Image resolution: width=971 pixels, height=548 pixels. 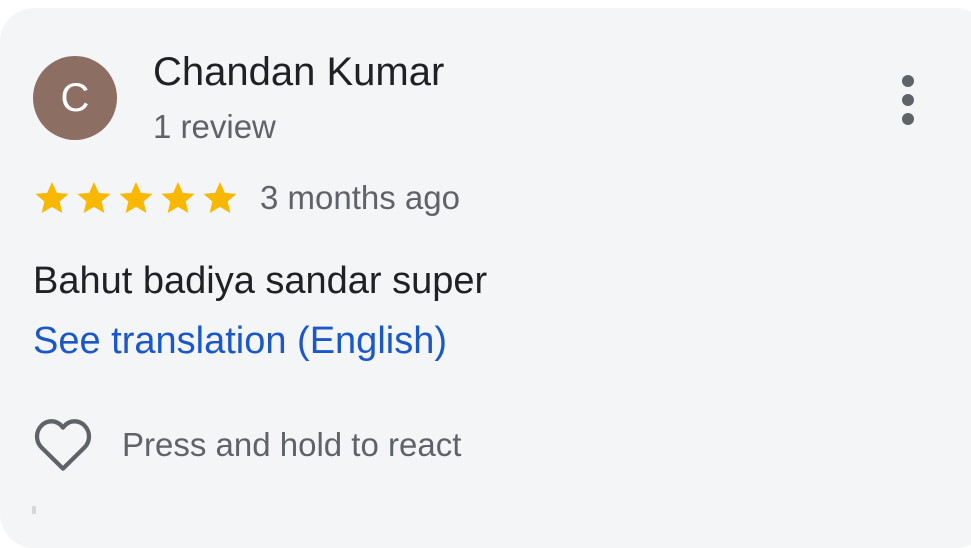 What do you see at coordinates (63, 445) in the screenshot?
I see `heart-outline-icon` at bounding box center [63, 445].